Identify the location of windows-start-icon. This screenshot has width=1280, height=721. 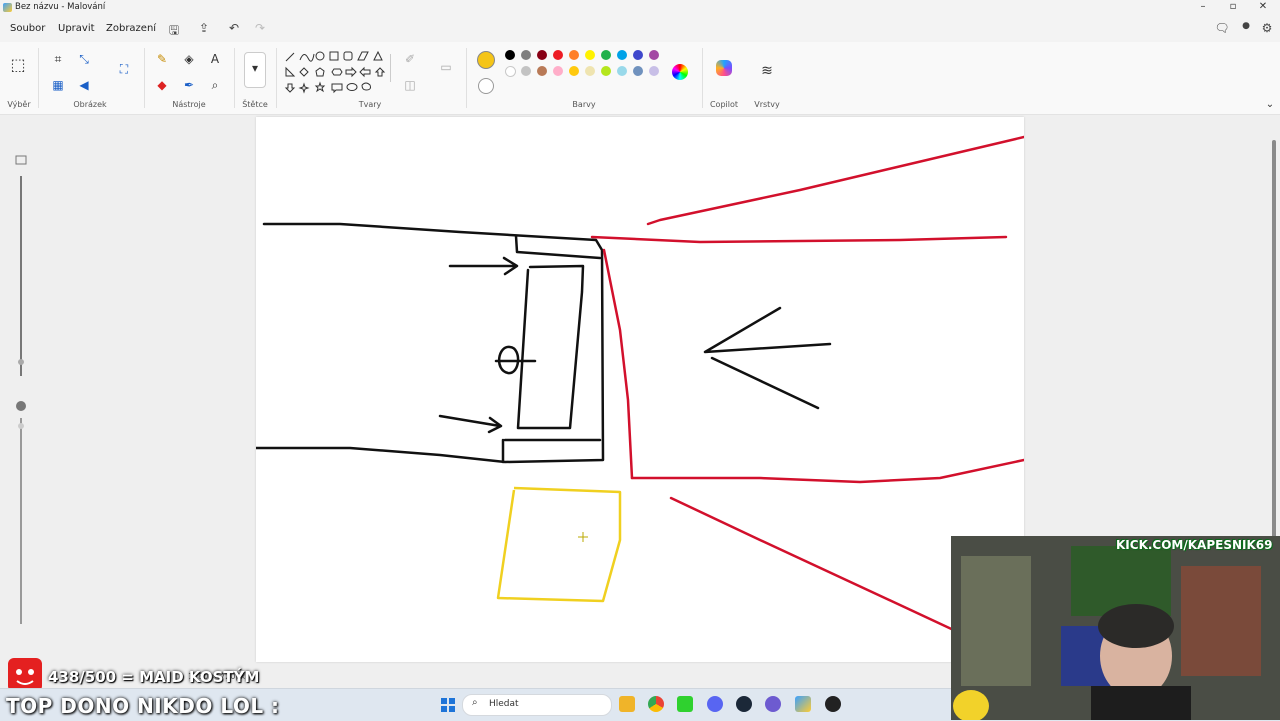
(448, 704).